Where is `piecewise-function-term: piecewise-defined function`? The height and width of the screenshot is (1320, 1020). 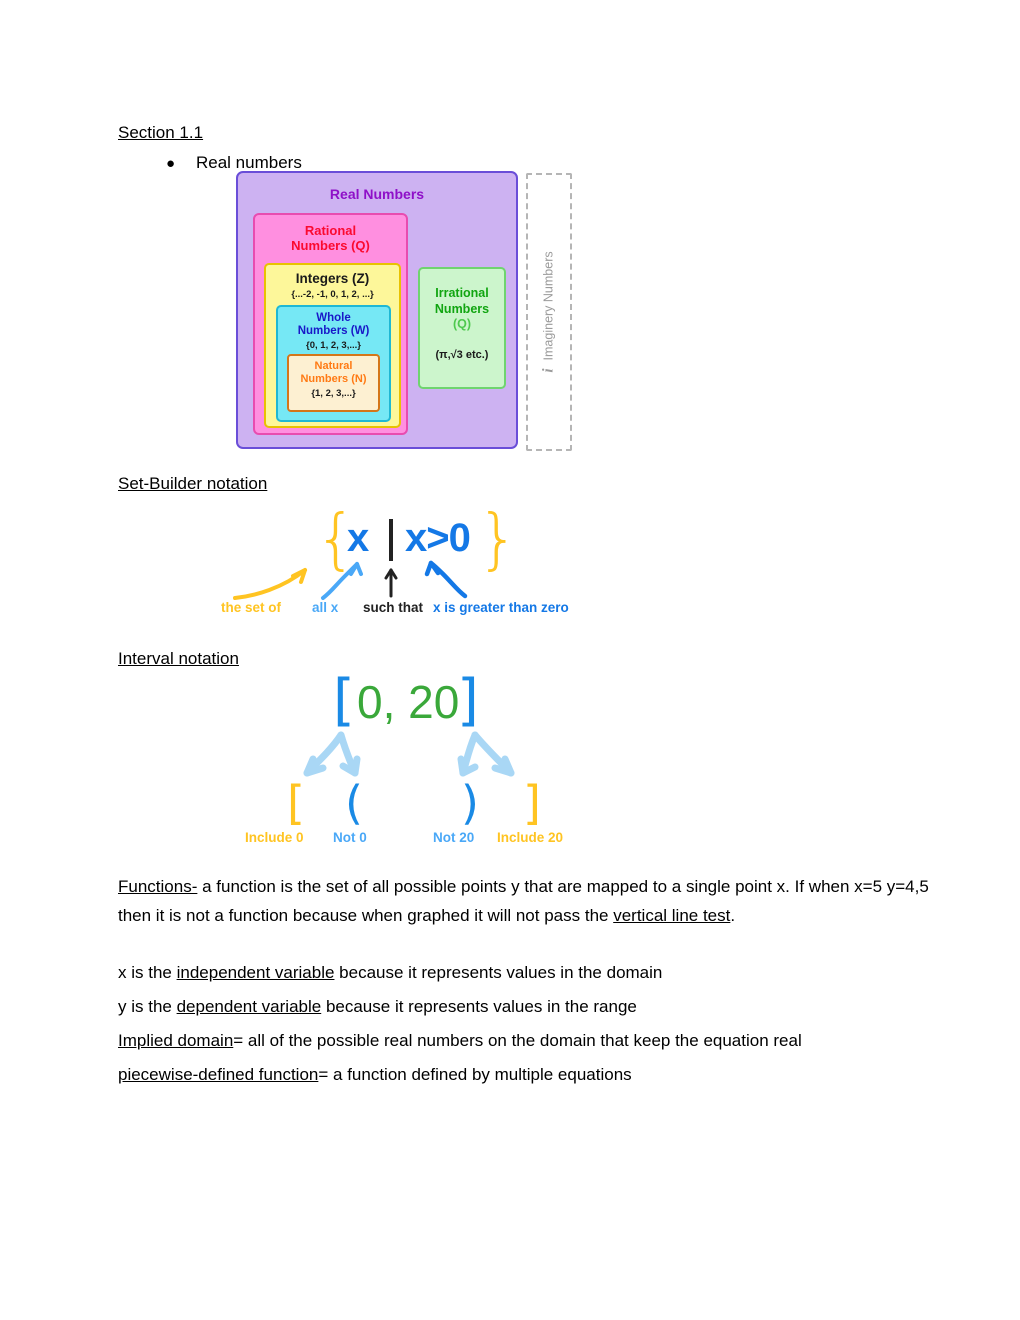
piecewise-function-term: piecewise-defined function is located at coordinates (218, 1074).